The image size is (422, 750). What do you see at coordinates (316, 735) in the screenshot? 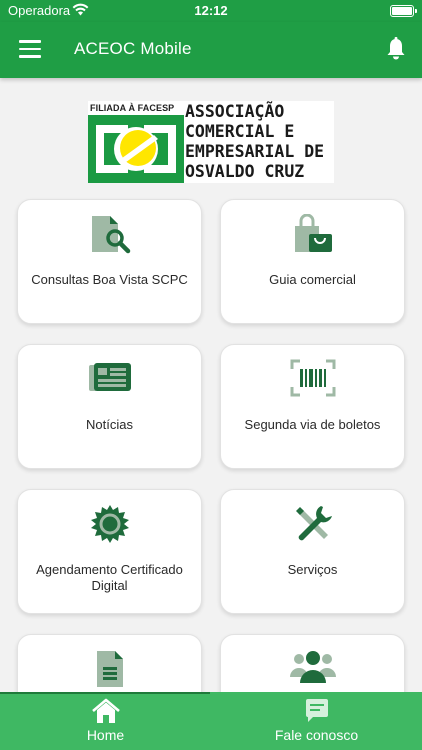
I see `nav-label: Fale conosco` at bounding box center [316, 735].